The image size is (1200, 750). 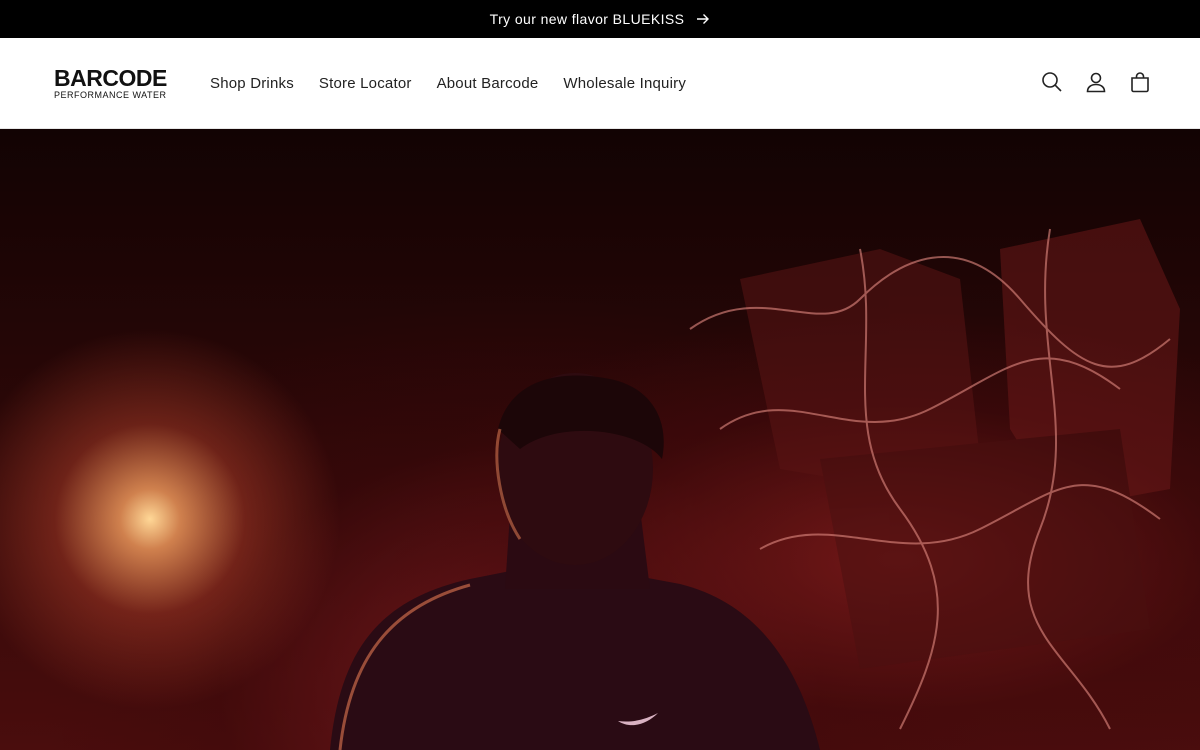 I want to click on announcement-bar: Try our new flavor BLUEKISS, so click(x=600, y=19).